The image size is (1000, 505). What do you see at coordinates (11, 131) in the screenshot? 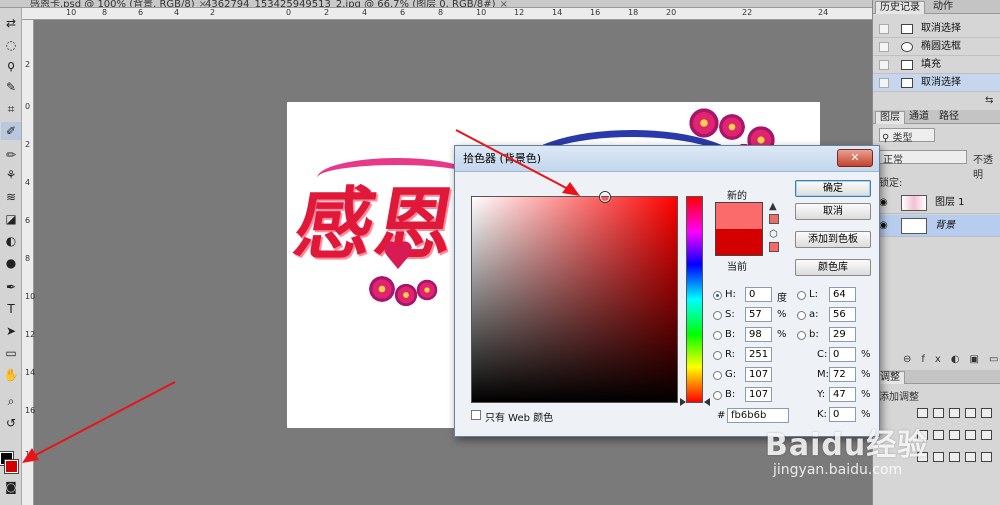
I see `eyedropper-tool-icon: ✐` at bounding box center [11, 131].